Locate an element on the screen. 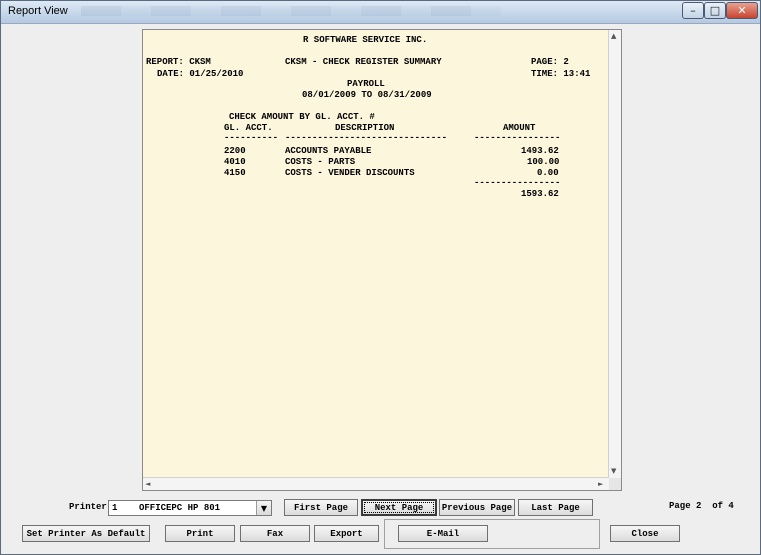 The image size is (761, 555). row-acct: 4150 is located at coordinates (235, 173).